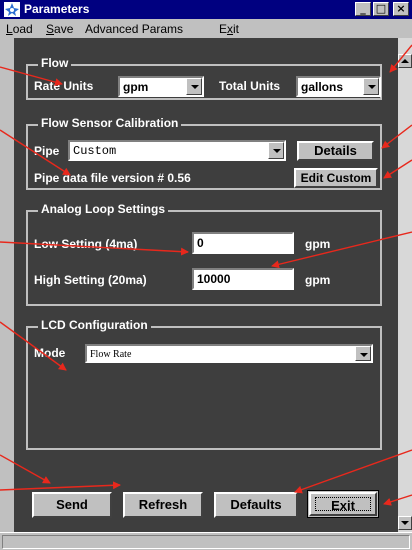 This screenshot has height=550, width=412. I want to click on exit-button: Exit, so click(343, 504).